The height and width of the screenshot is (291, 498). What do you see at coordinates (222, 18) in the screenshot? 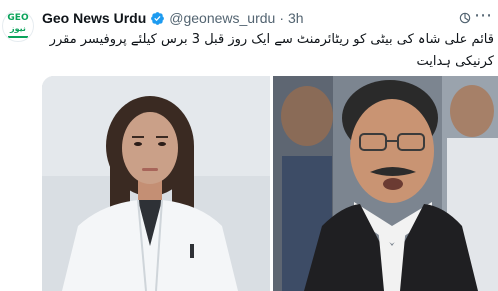
I see `account-handle: @geonews_urdu` at bounding box center [222, 18].